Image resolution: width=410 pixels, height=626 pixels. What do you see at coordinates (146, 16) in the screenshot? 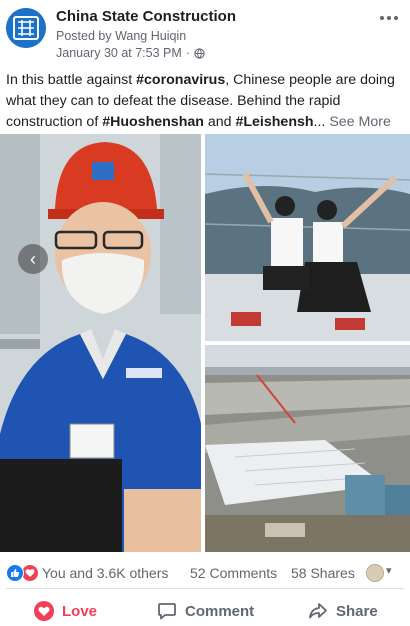
I see `page-name: China State Construction` at bounding box center [146, 16].